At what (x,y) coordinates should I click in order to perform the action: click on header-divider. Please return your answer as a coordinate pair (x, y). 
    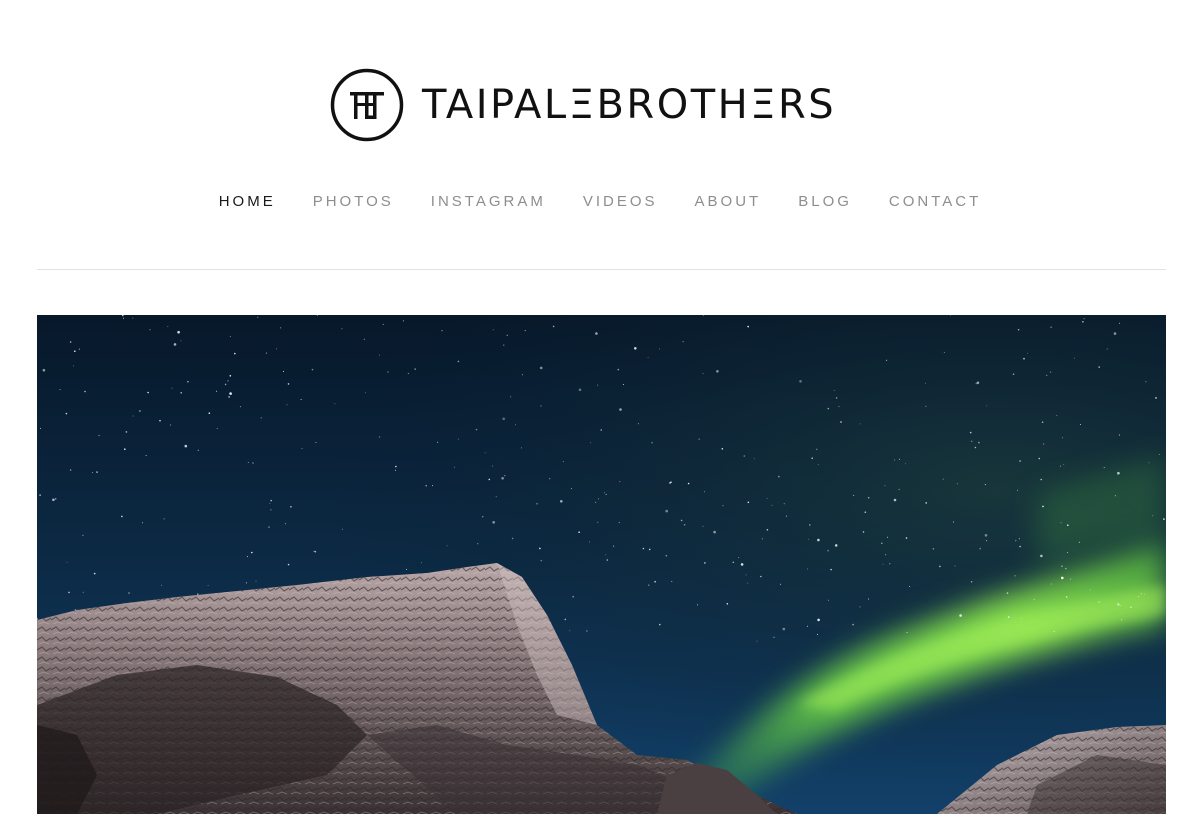
    Looking at the image, I should click on (601, 269).